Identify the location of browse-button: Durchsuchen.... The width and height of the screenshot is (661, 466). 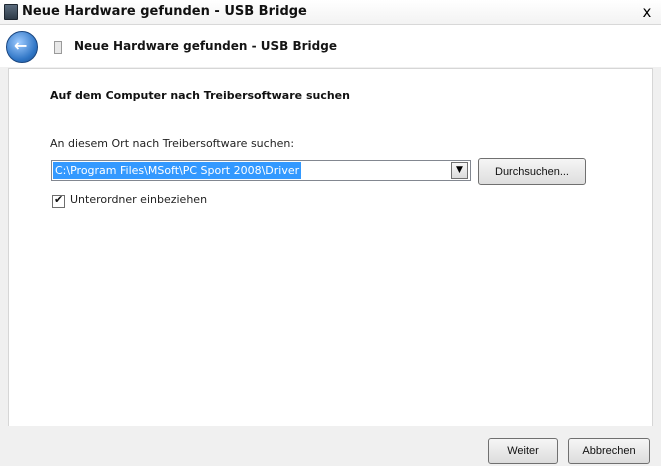
(532, 171).